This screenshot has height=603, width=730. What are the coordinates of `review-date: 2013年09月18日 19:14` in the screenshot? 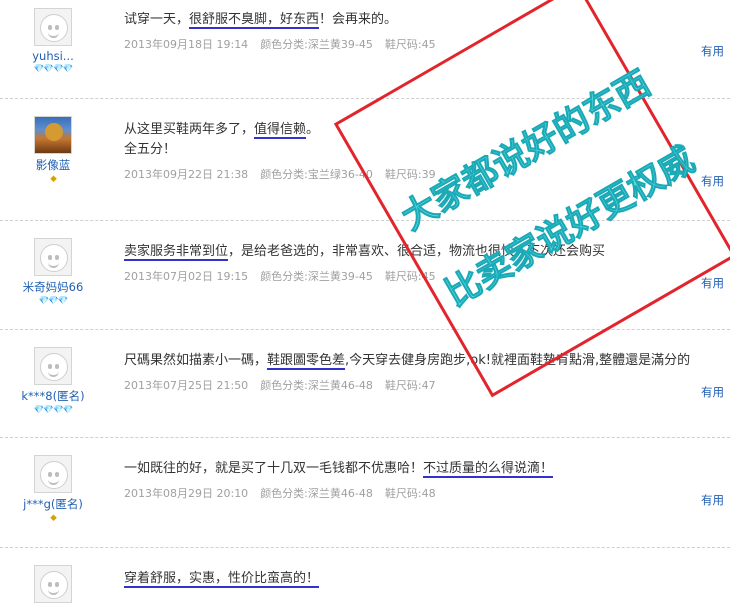 It's located at (186, 44).